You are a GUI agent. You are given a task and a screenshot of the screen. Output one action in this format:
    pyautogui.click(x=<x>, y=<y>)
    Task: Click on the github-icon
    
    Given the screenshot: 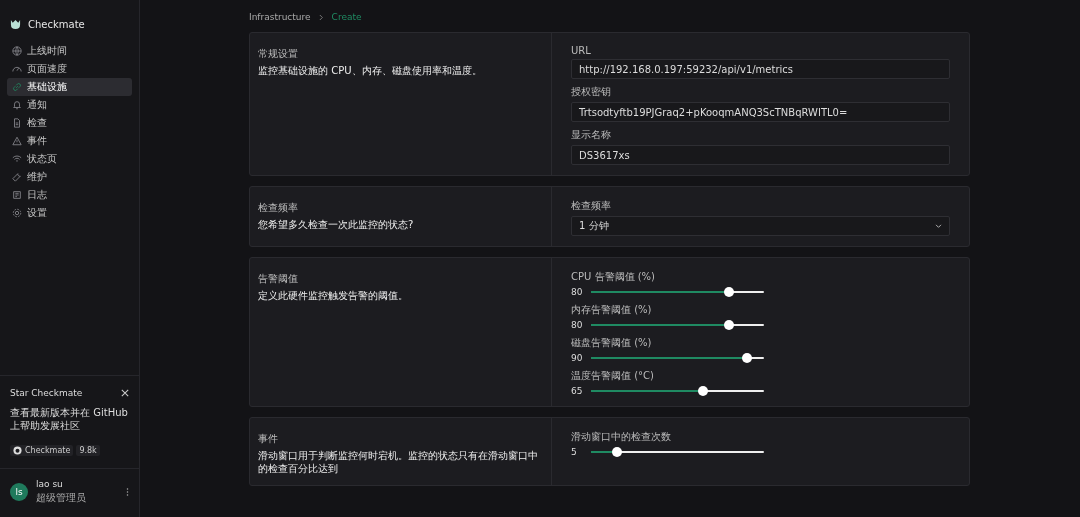 What is the action you would take?
    pyautogui.click(x=17, y=450)
    